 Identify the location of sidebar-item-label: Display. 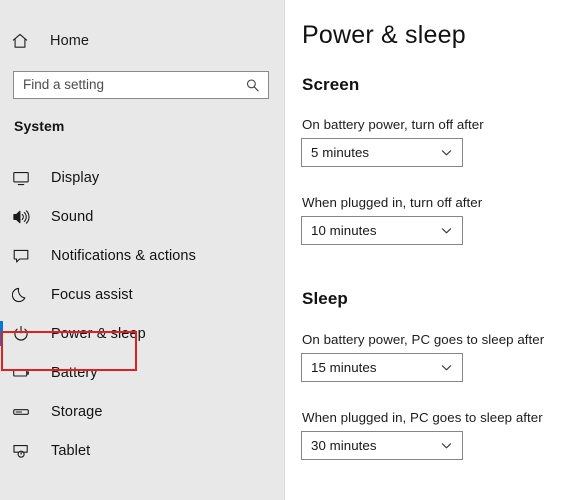
(75, 177).